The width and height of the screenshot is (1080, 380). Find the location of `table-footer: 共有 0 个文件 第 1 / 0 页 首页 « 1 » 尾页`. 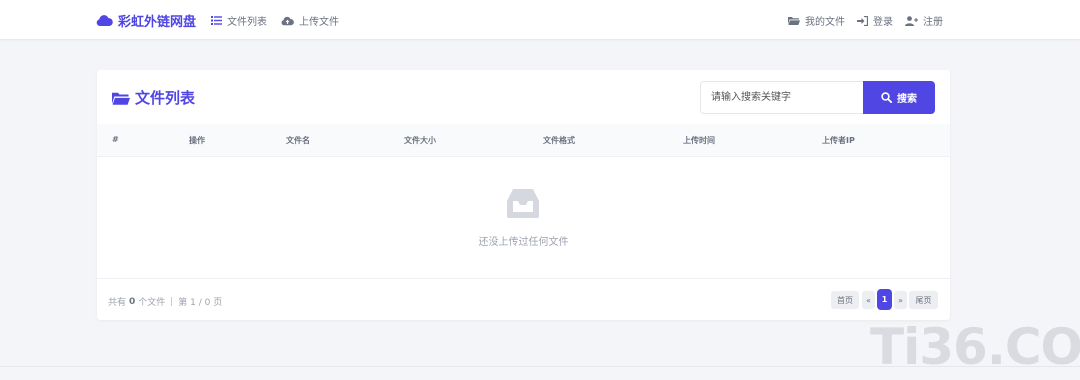

table-footer: 共有 0 个文件 第 1 / 0 页 首页 « 1 » 尾页 is located at coordinates (523, 299).